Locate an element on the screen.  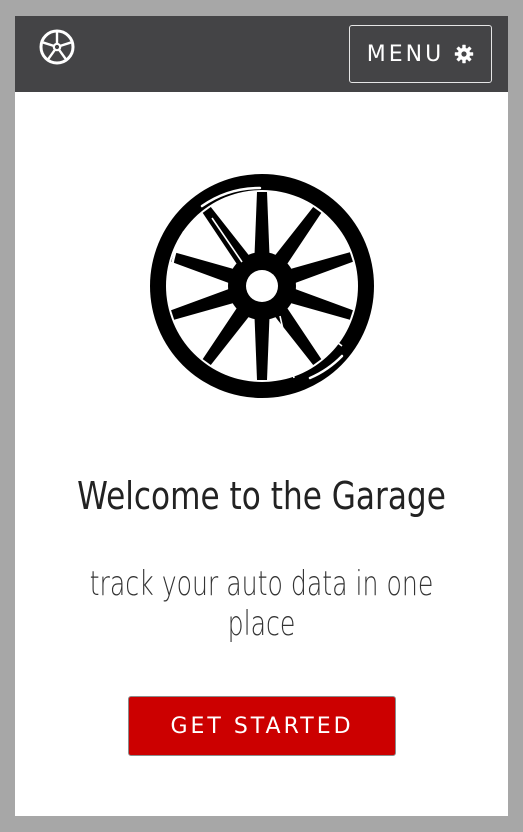
page-subtitle: track your auto data in one place is located at coordinates (261, 604).